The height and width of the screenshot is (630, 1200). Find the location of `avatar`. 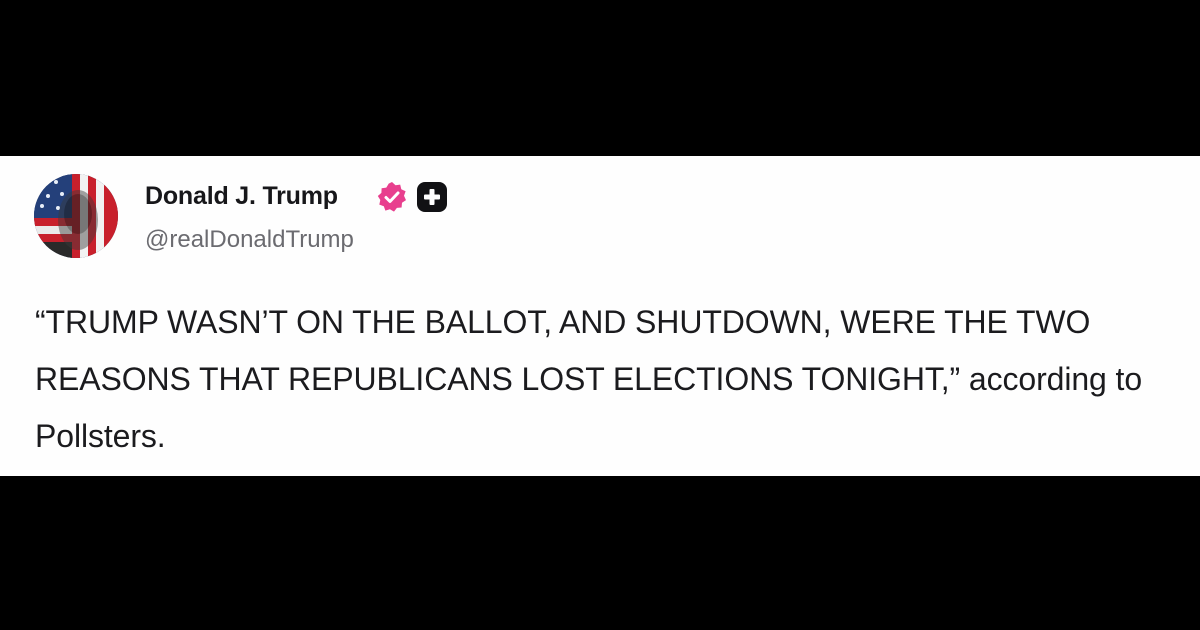

avatar is located at coordinates (76, 216).